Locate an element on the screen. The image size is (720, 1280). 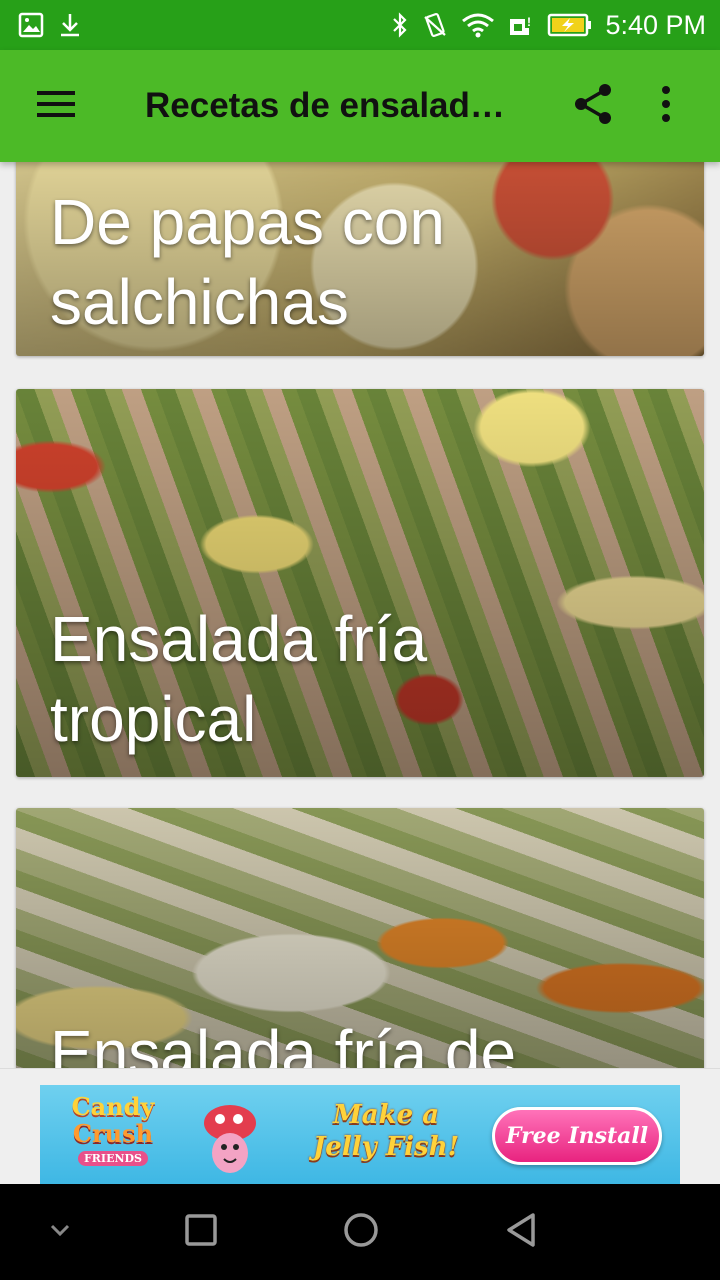
recents-button is located at coordinates (201, 1232).